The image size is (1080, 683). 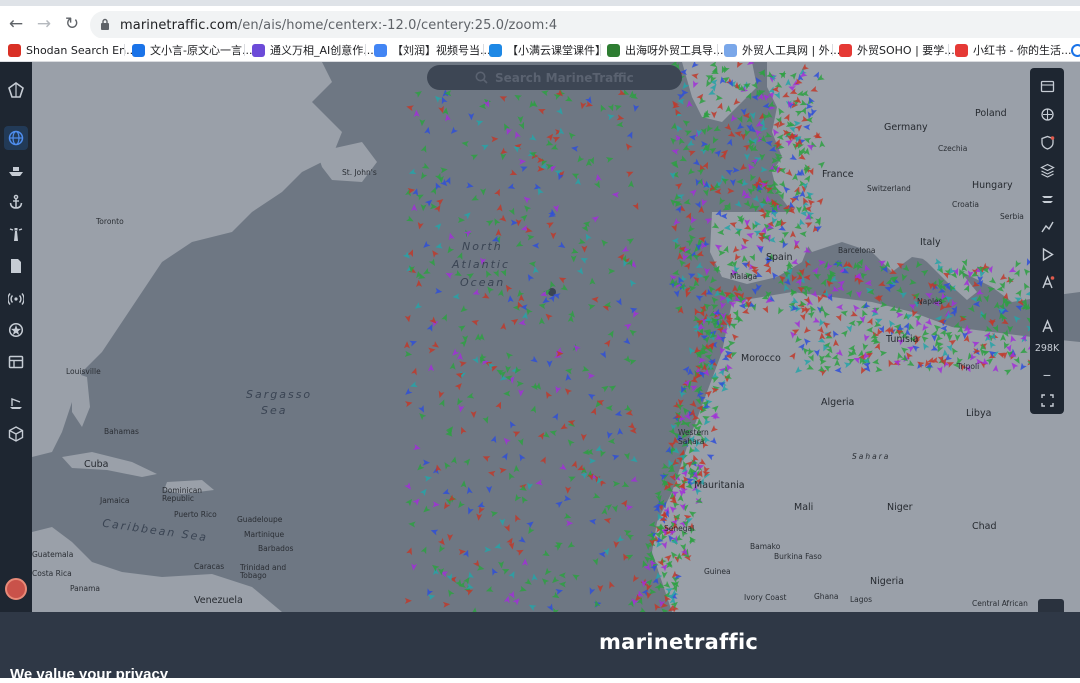 What do you see at coordinates (887, 581) in the screenshot?
I see `map-label-nigeria: Nigeria` at bounding box center [887, 581].